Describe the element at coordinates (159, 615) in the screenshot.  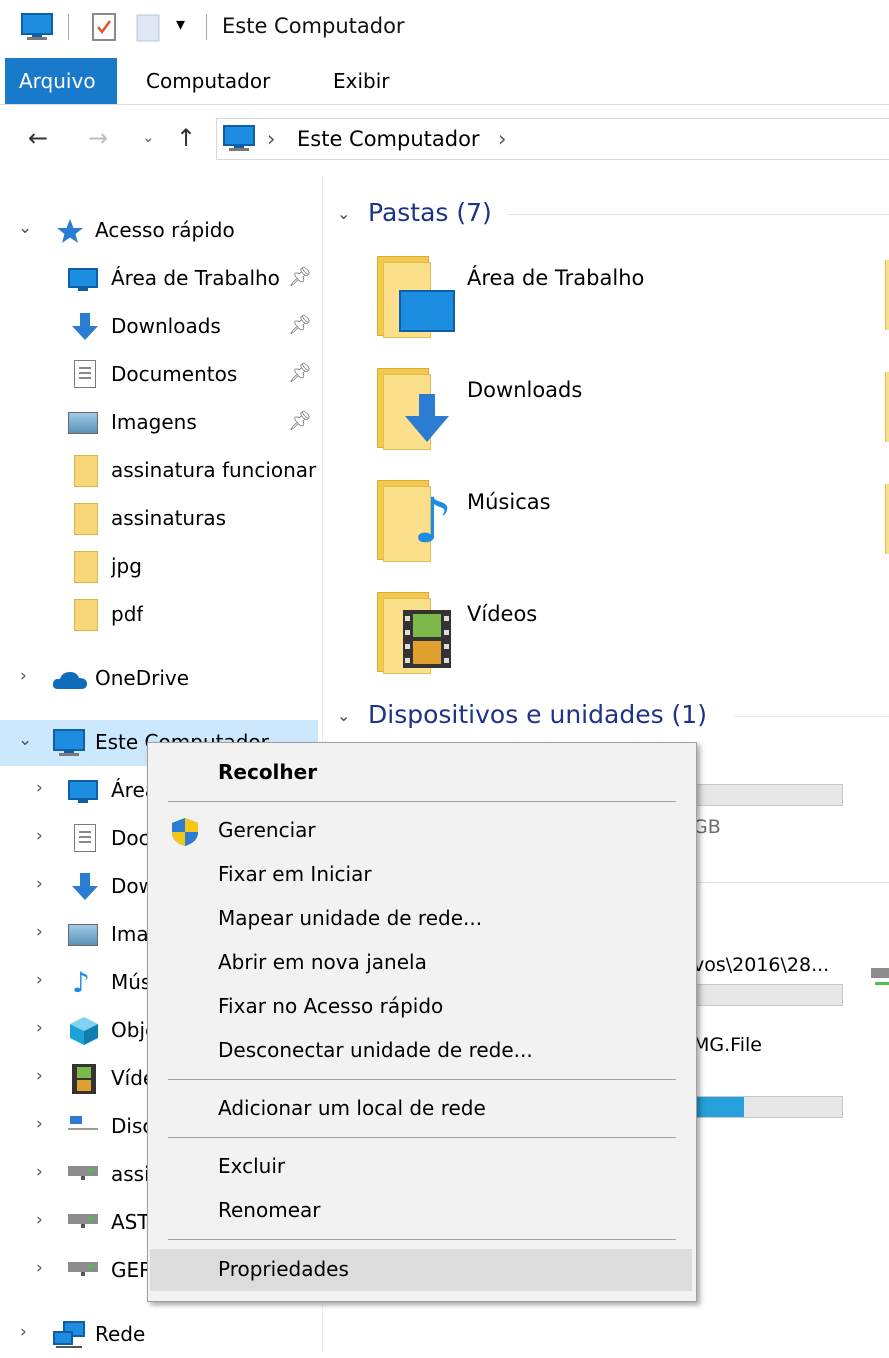
I see `sidebar-item-pdf: pdf` at that location.